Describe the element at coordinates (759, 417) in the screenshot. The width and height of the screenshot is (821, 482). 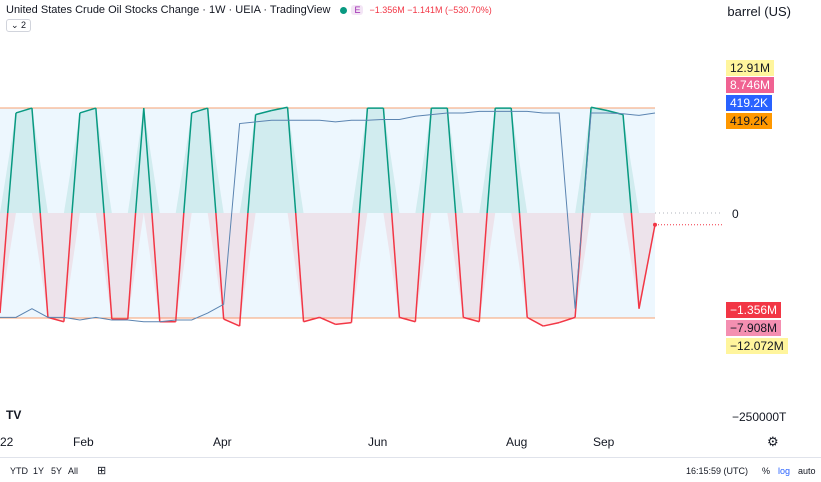
I see `y-axis-bottom-label: −250000T` at that location.